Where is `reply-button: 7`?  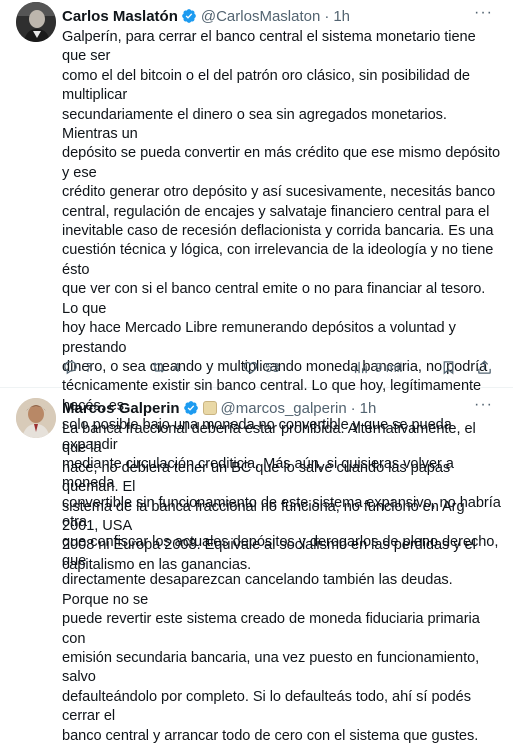 reply-button: 7 is located at coordinates (77, 367).